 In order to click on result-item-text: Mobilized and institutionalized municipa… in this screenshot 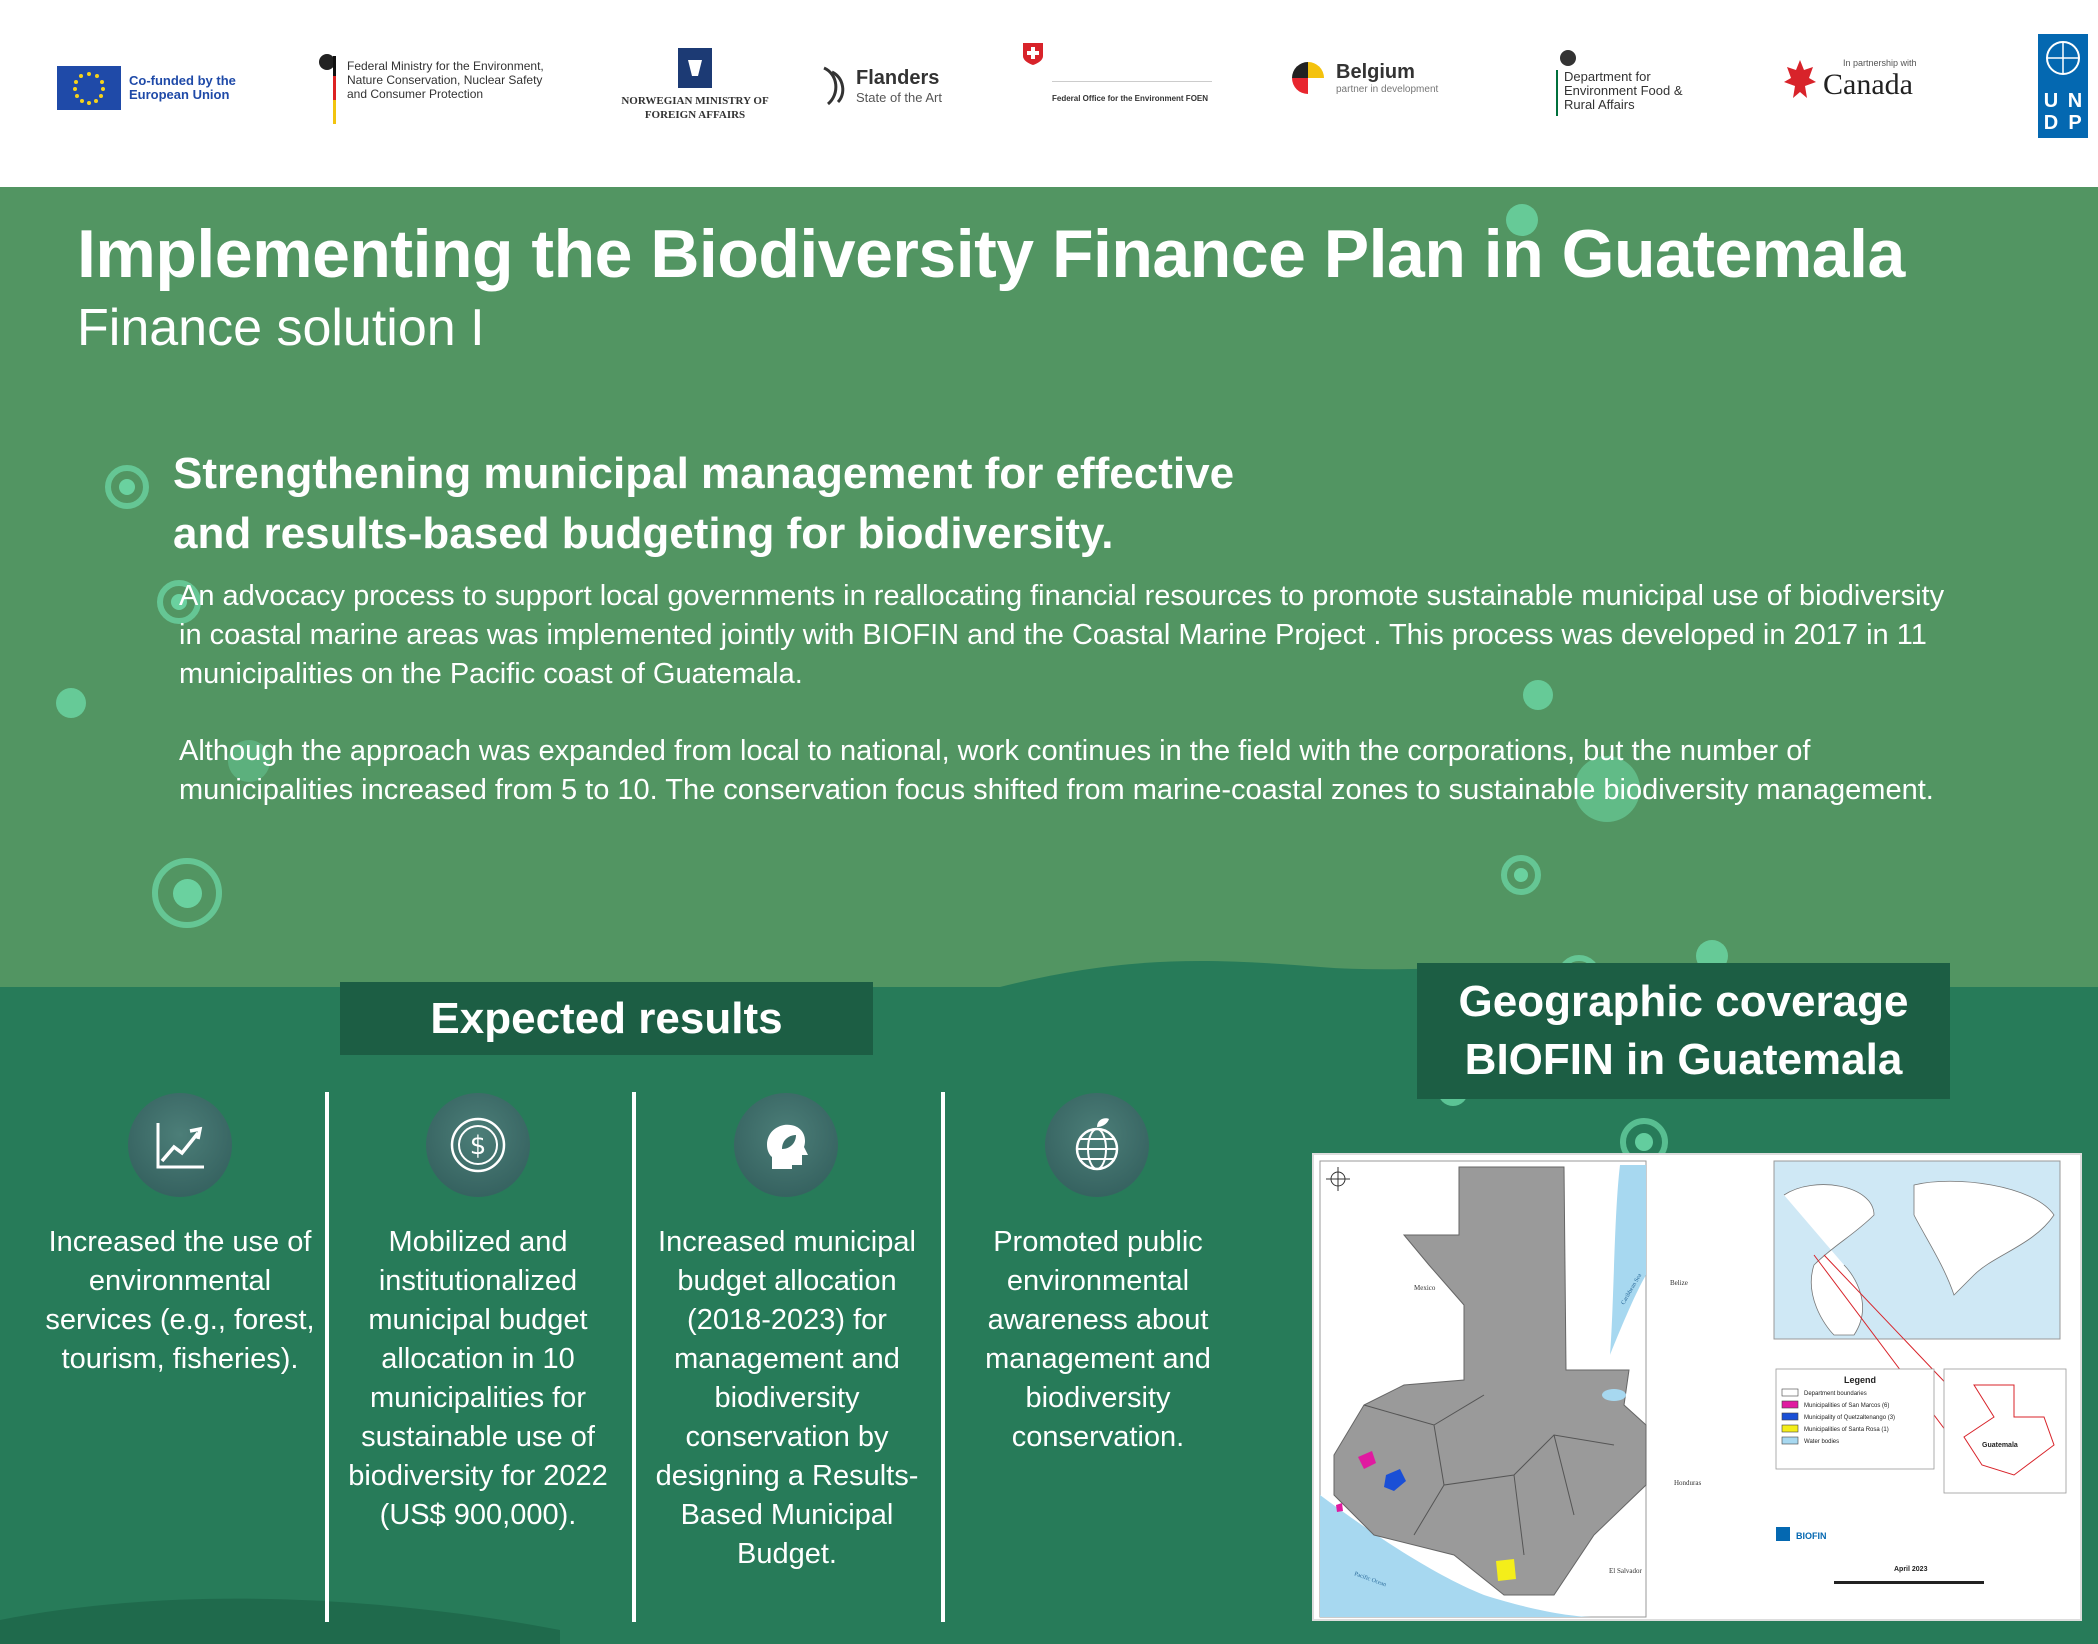, I will do `click(478, 1378)`.